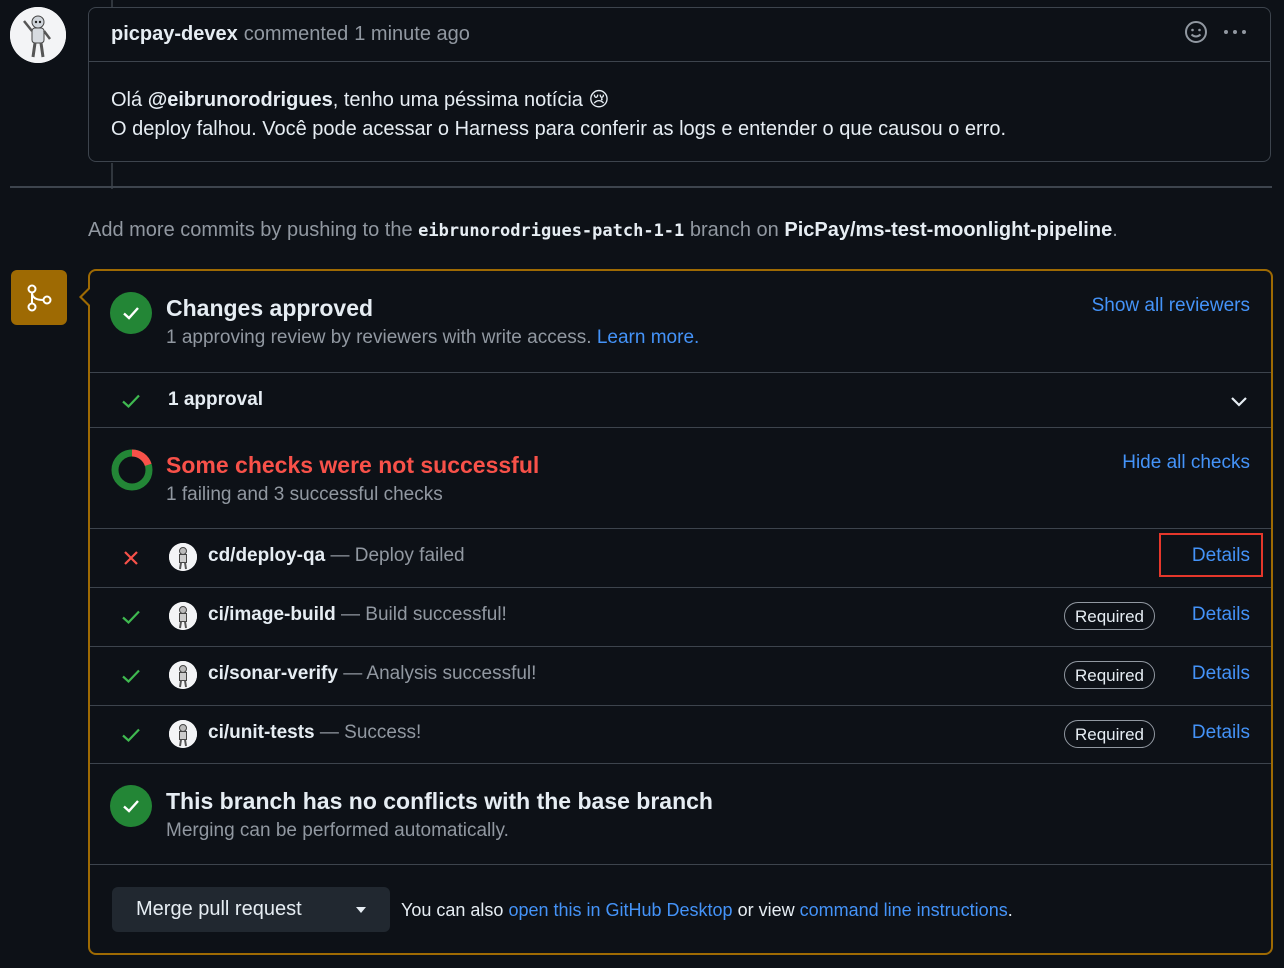  What do you see at coordinates (219, 909) in the screenshot?
I see `merge-button-label: Merge pull request` at bounding box center [219, 909].